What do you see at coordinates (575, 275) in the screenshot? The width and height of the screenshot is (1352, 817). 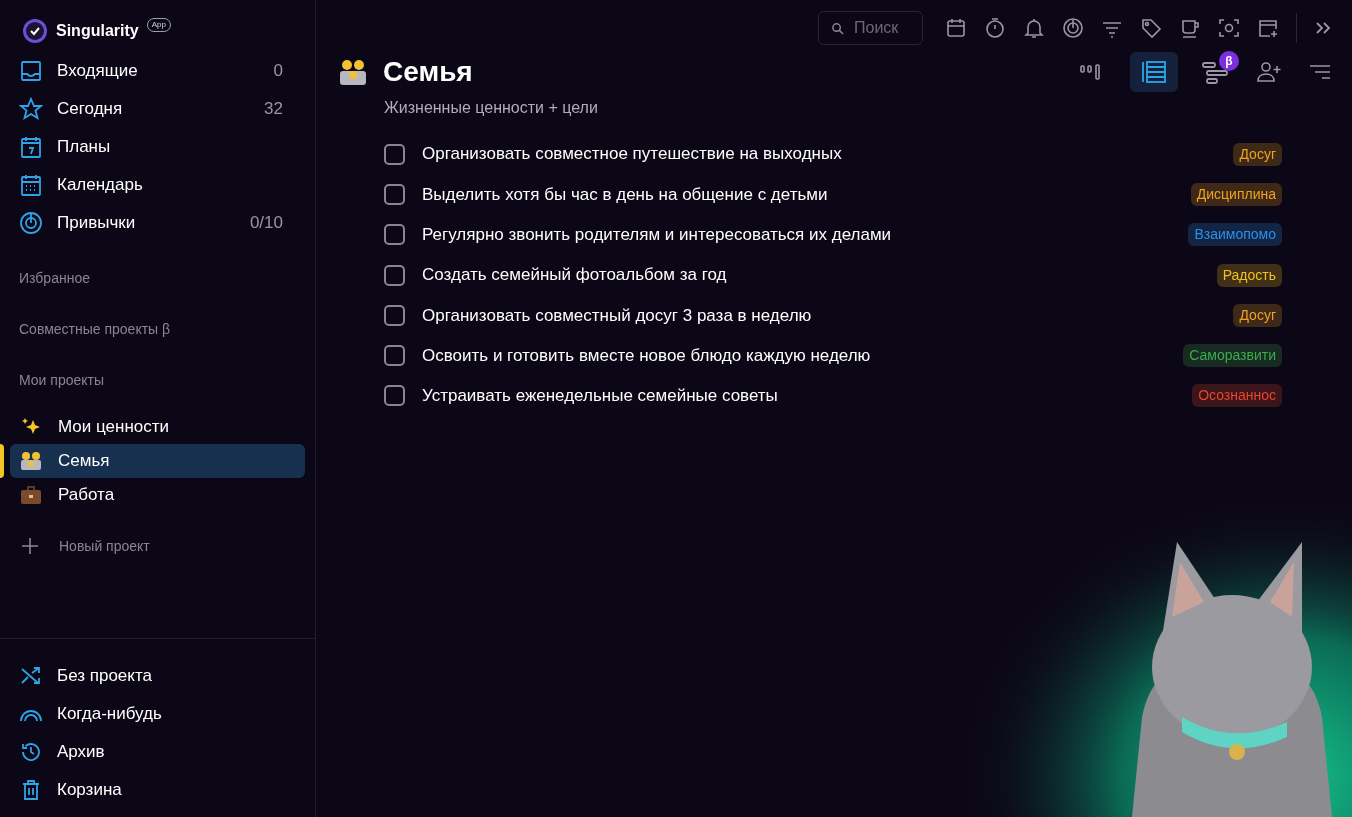 I see `task-text: Создать семейный фотоальбом за год` at bounding box center [575, 275].